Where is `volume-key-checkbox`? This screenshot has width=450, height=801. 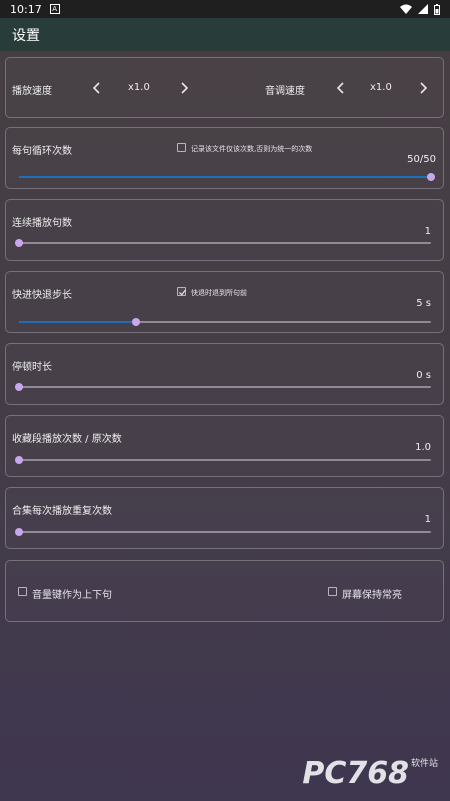 volume-key-checkbox is located at coordinates (22, 591).